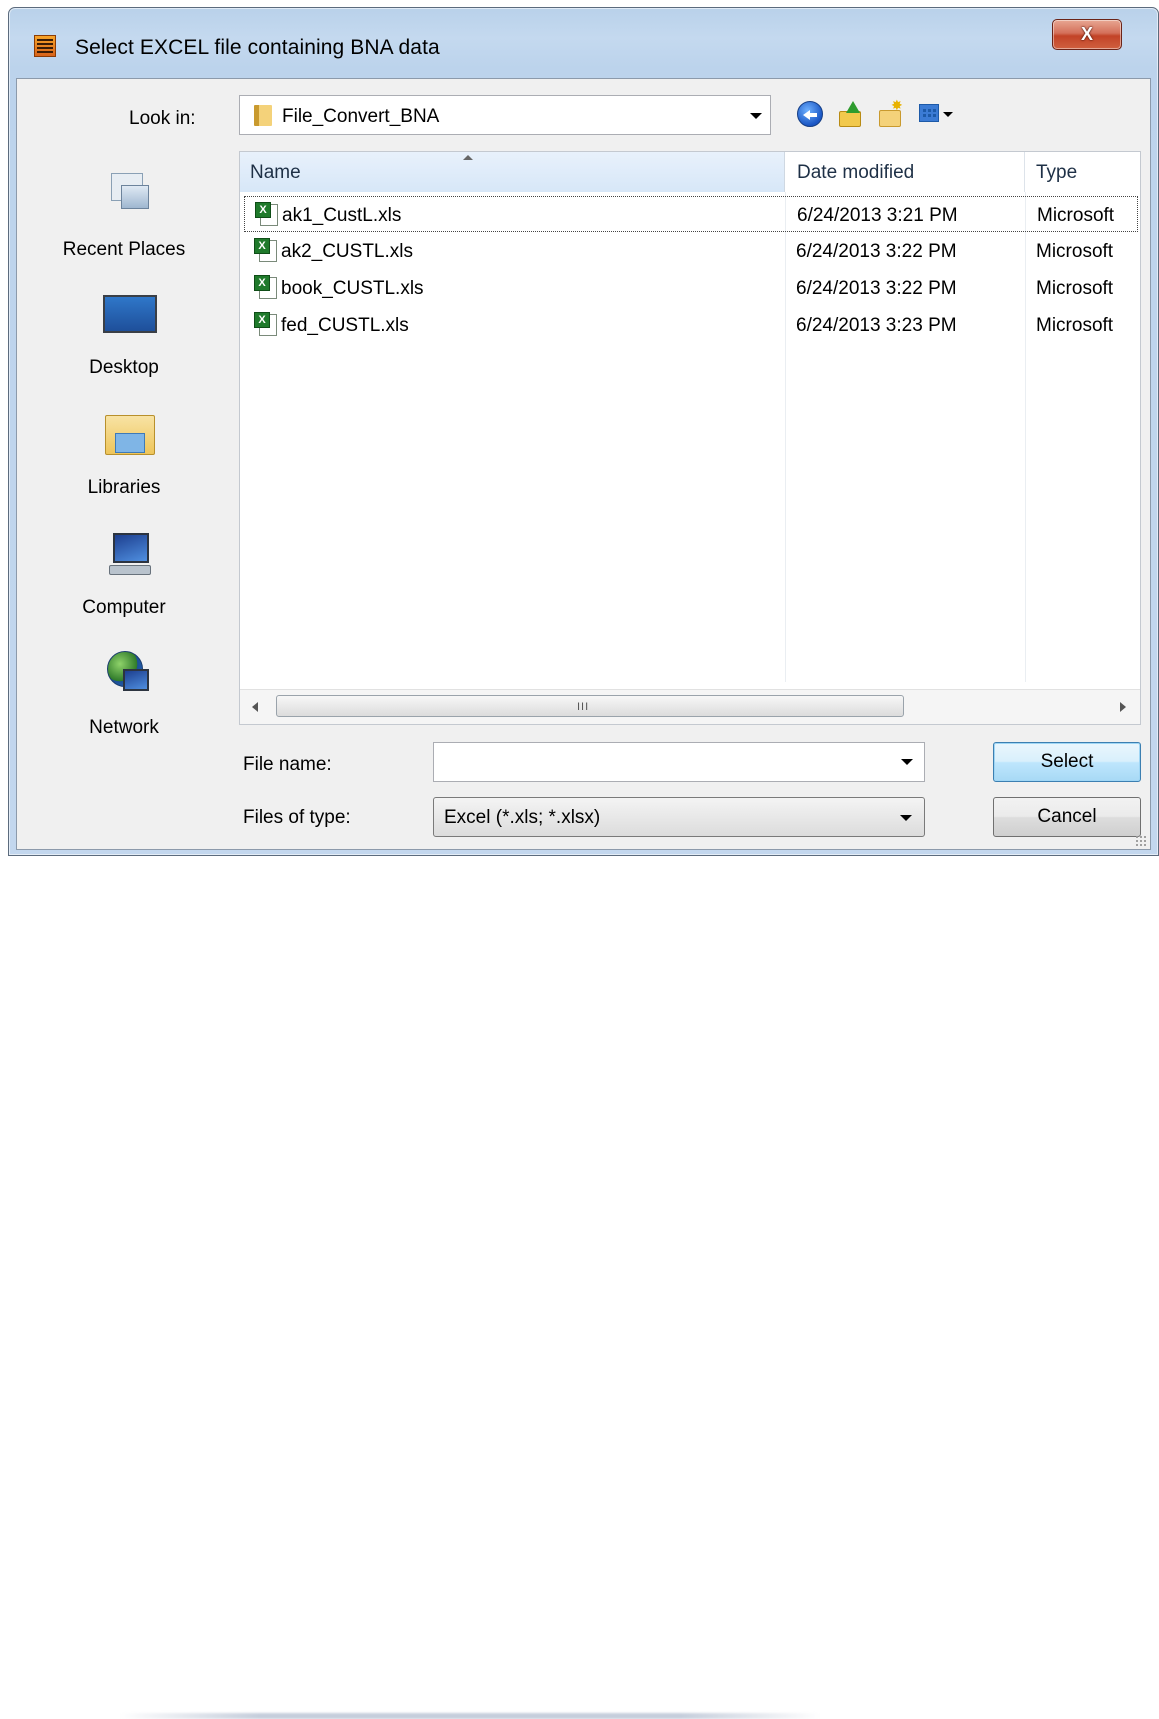 This screenshot has height=1719, width=1159. What do you see at coordinates (1082, 172) in the screenshot?
I see `column-header-type: Type` at bounding box center [1082, 172].